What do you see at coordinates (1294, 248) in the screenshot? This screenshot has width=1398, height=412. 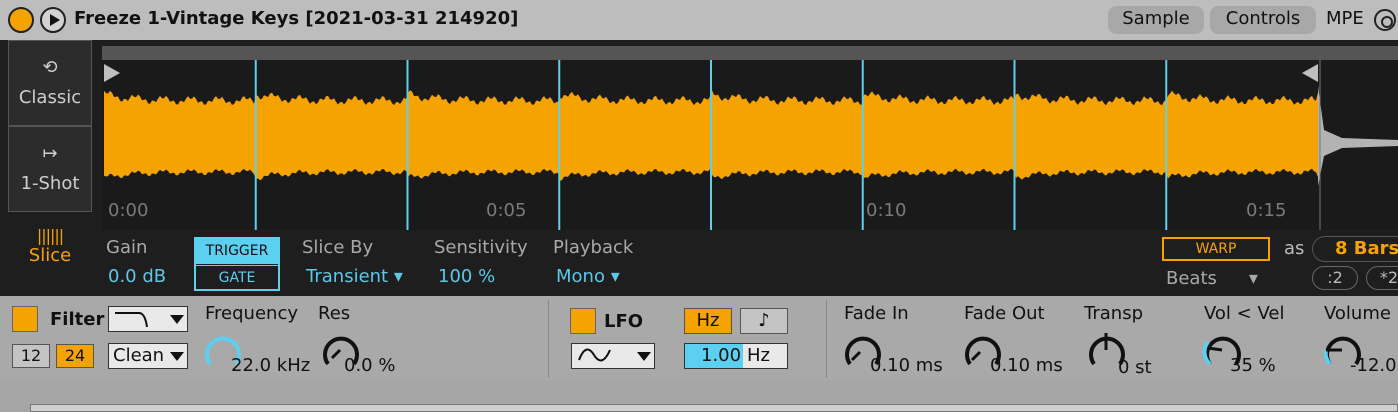 I see `as-label: as` at bounding box center [1294, 248].